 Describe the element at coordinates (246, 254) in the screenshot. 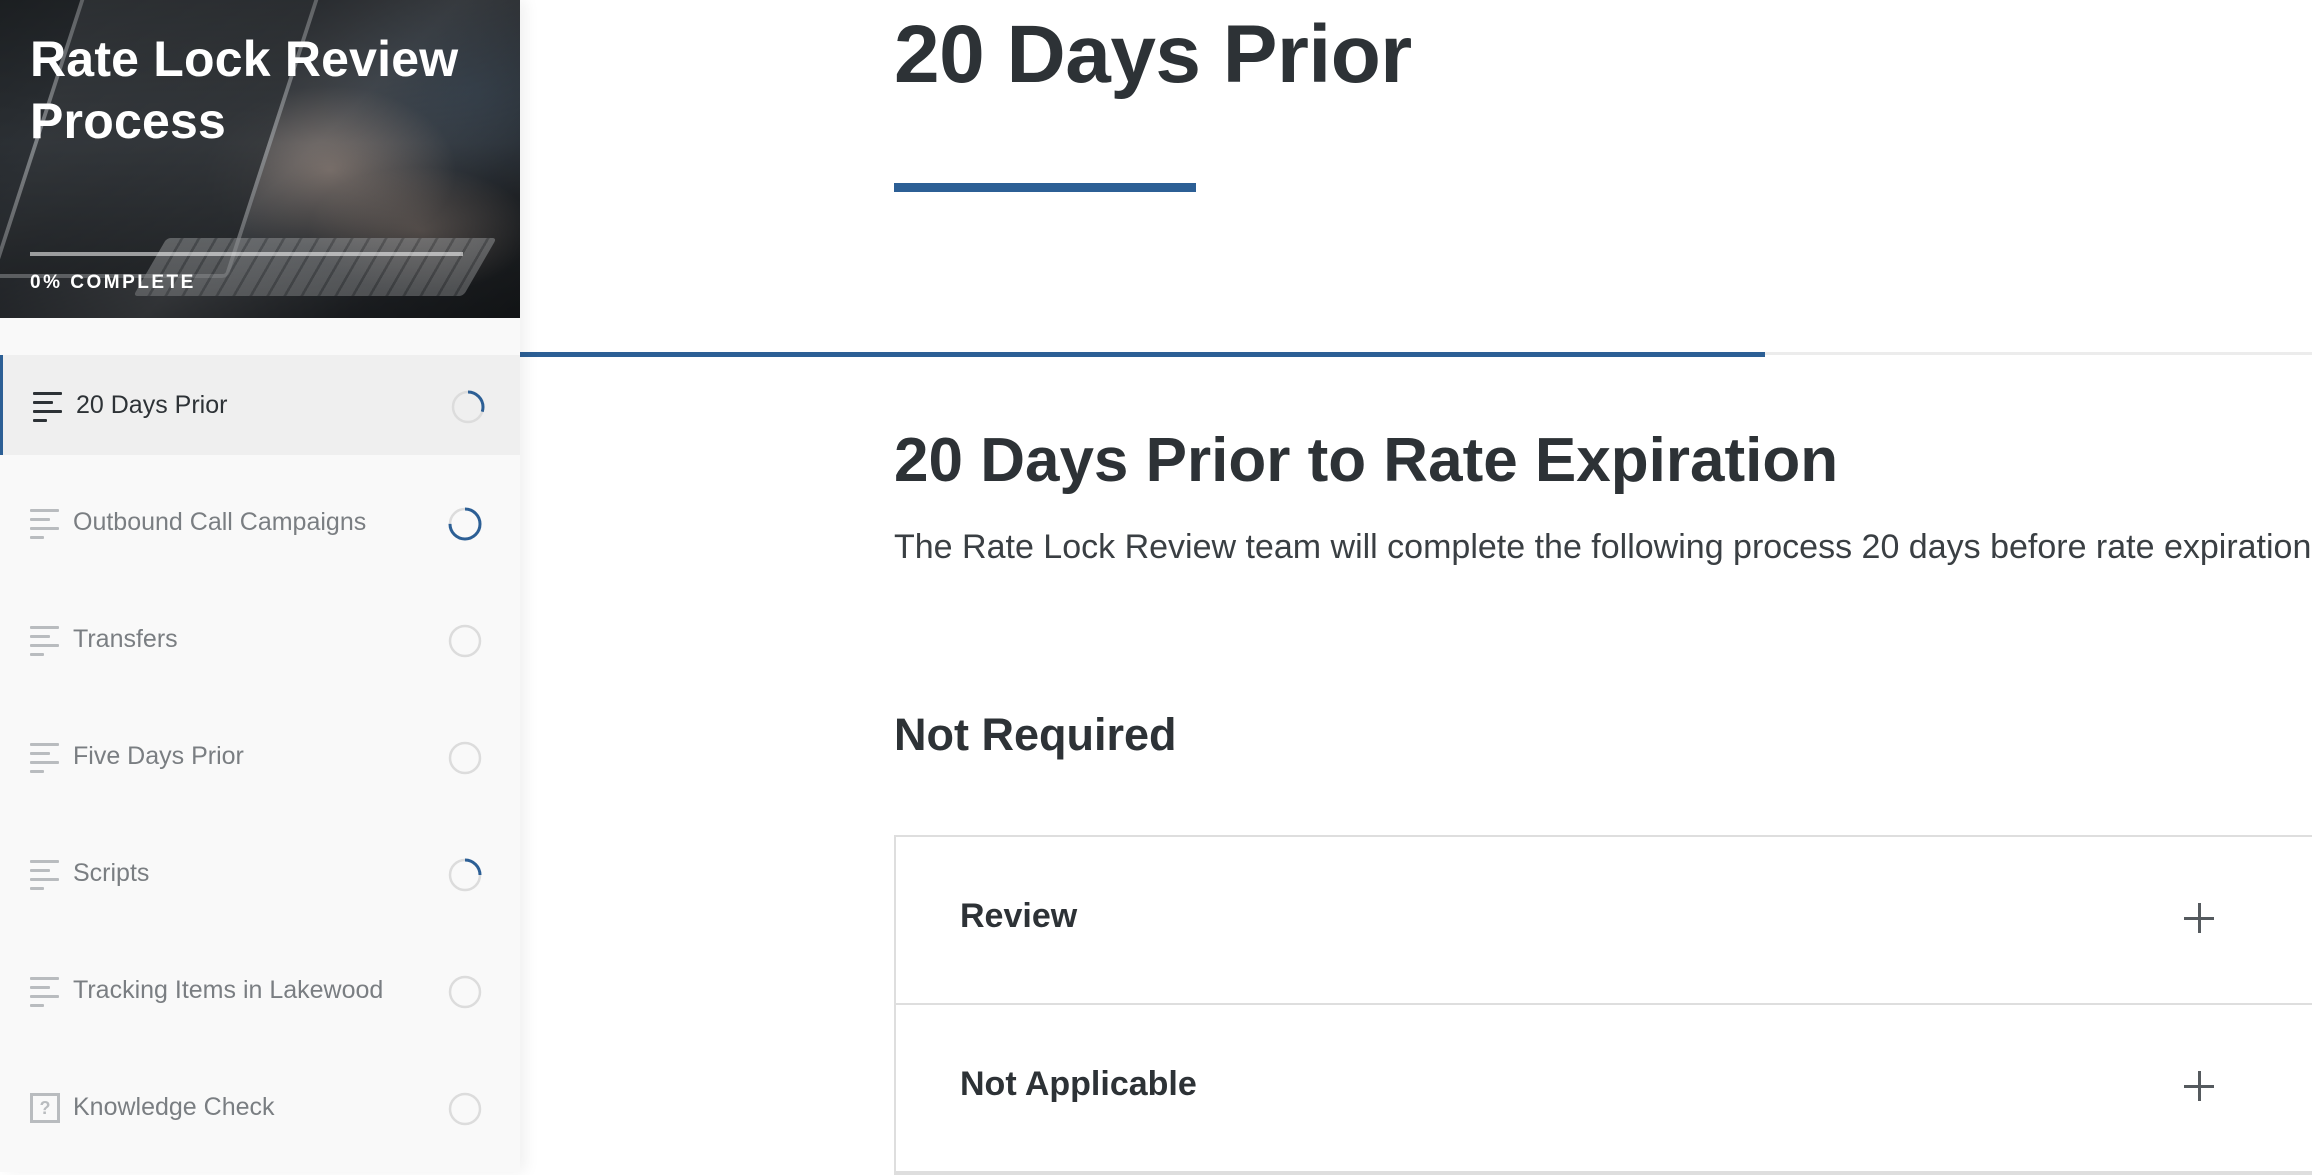

I see `course-progress-bar` at that location.